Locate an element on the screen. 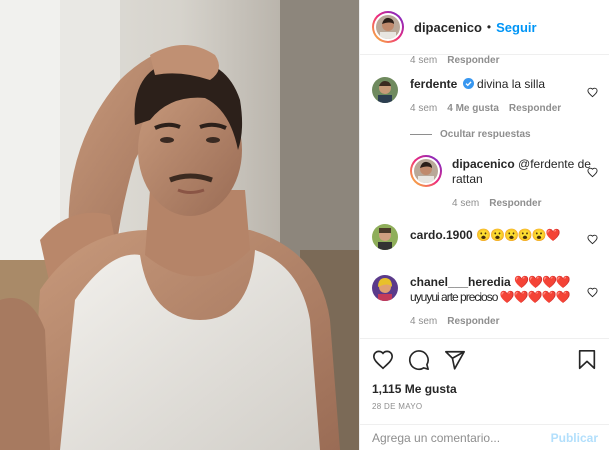  publish-button: Publicar is located at coordinates (574, 438).